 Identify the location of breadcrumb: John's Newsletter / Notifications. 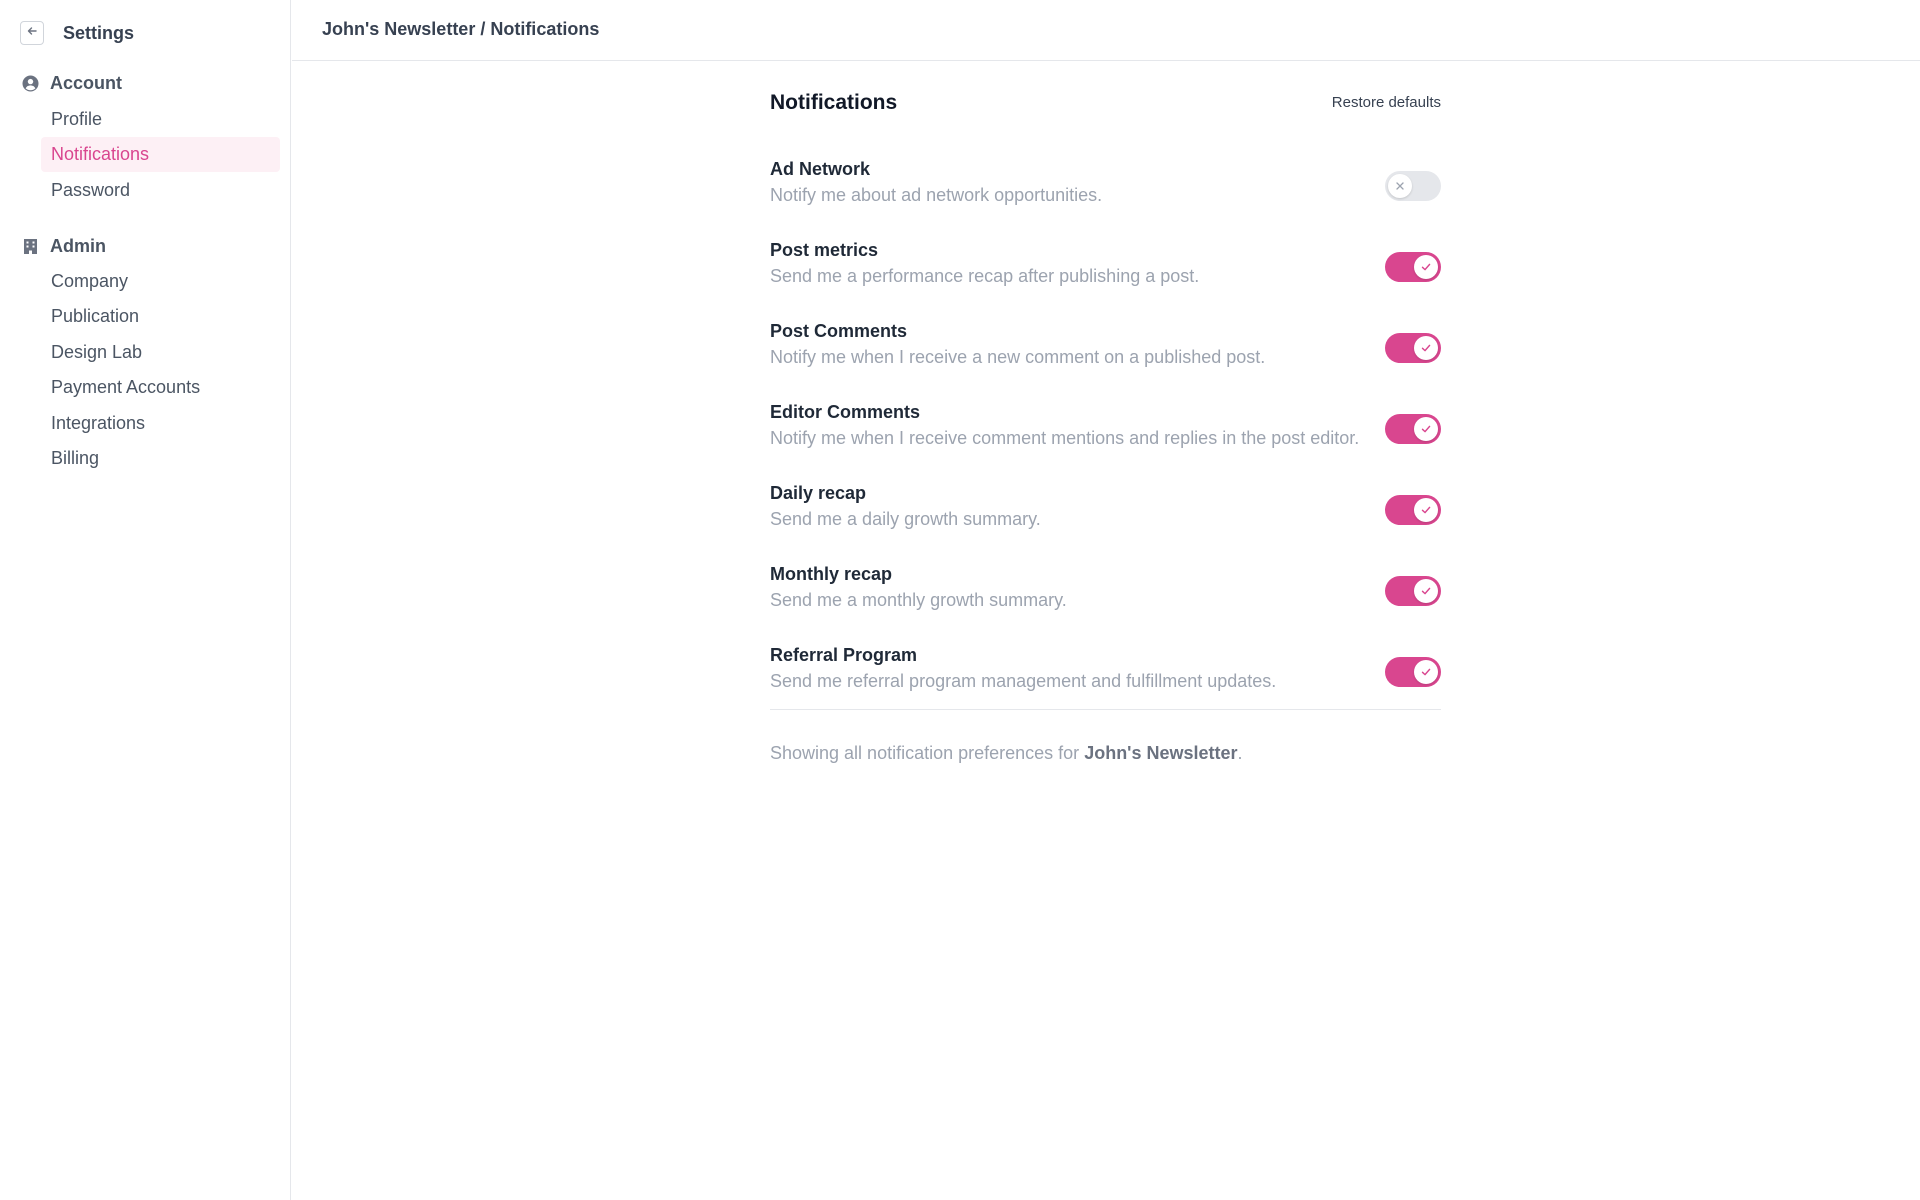
(461, 29).